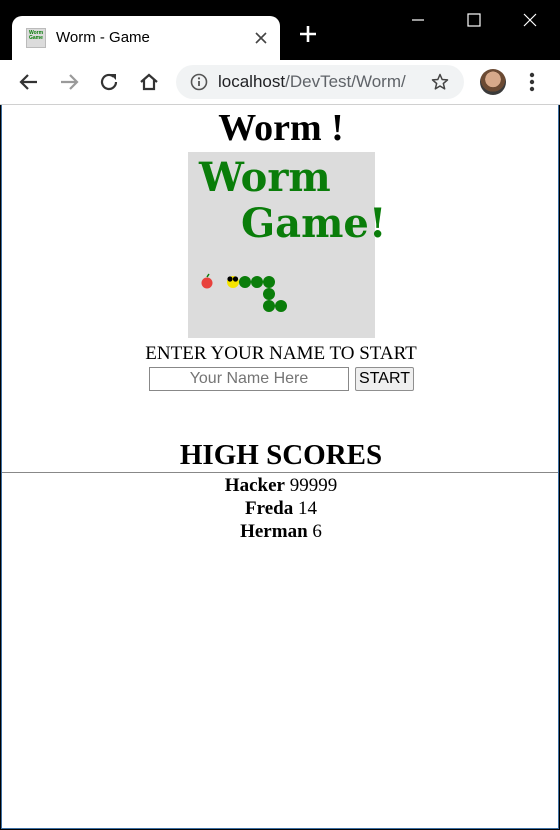 This screenshot has width=560, height=830. Describe the element at coordinates (269, 508) in the screenshot. I see `score-player-name: Freda` at that location.